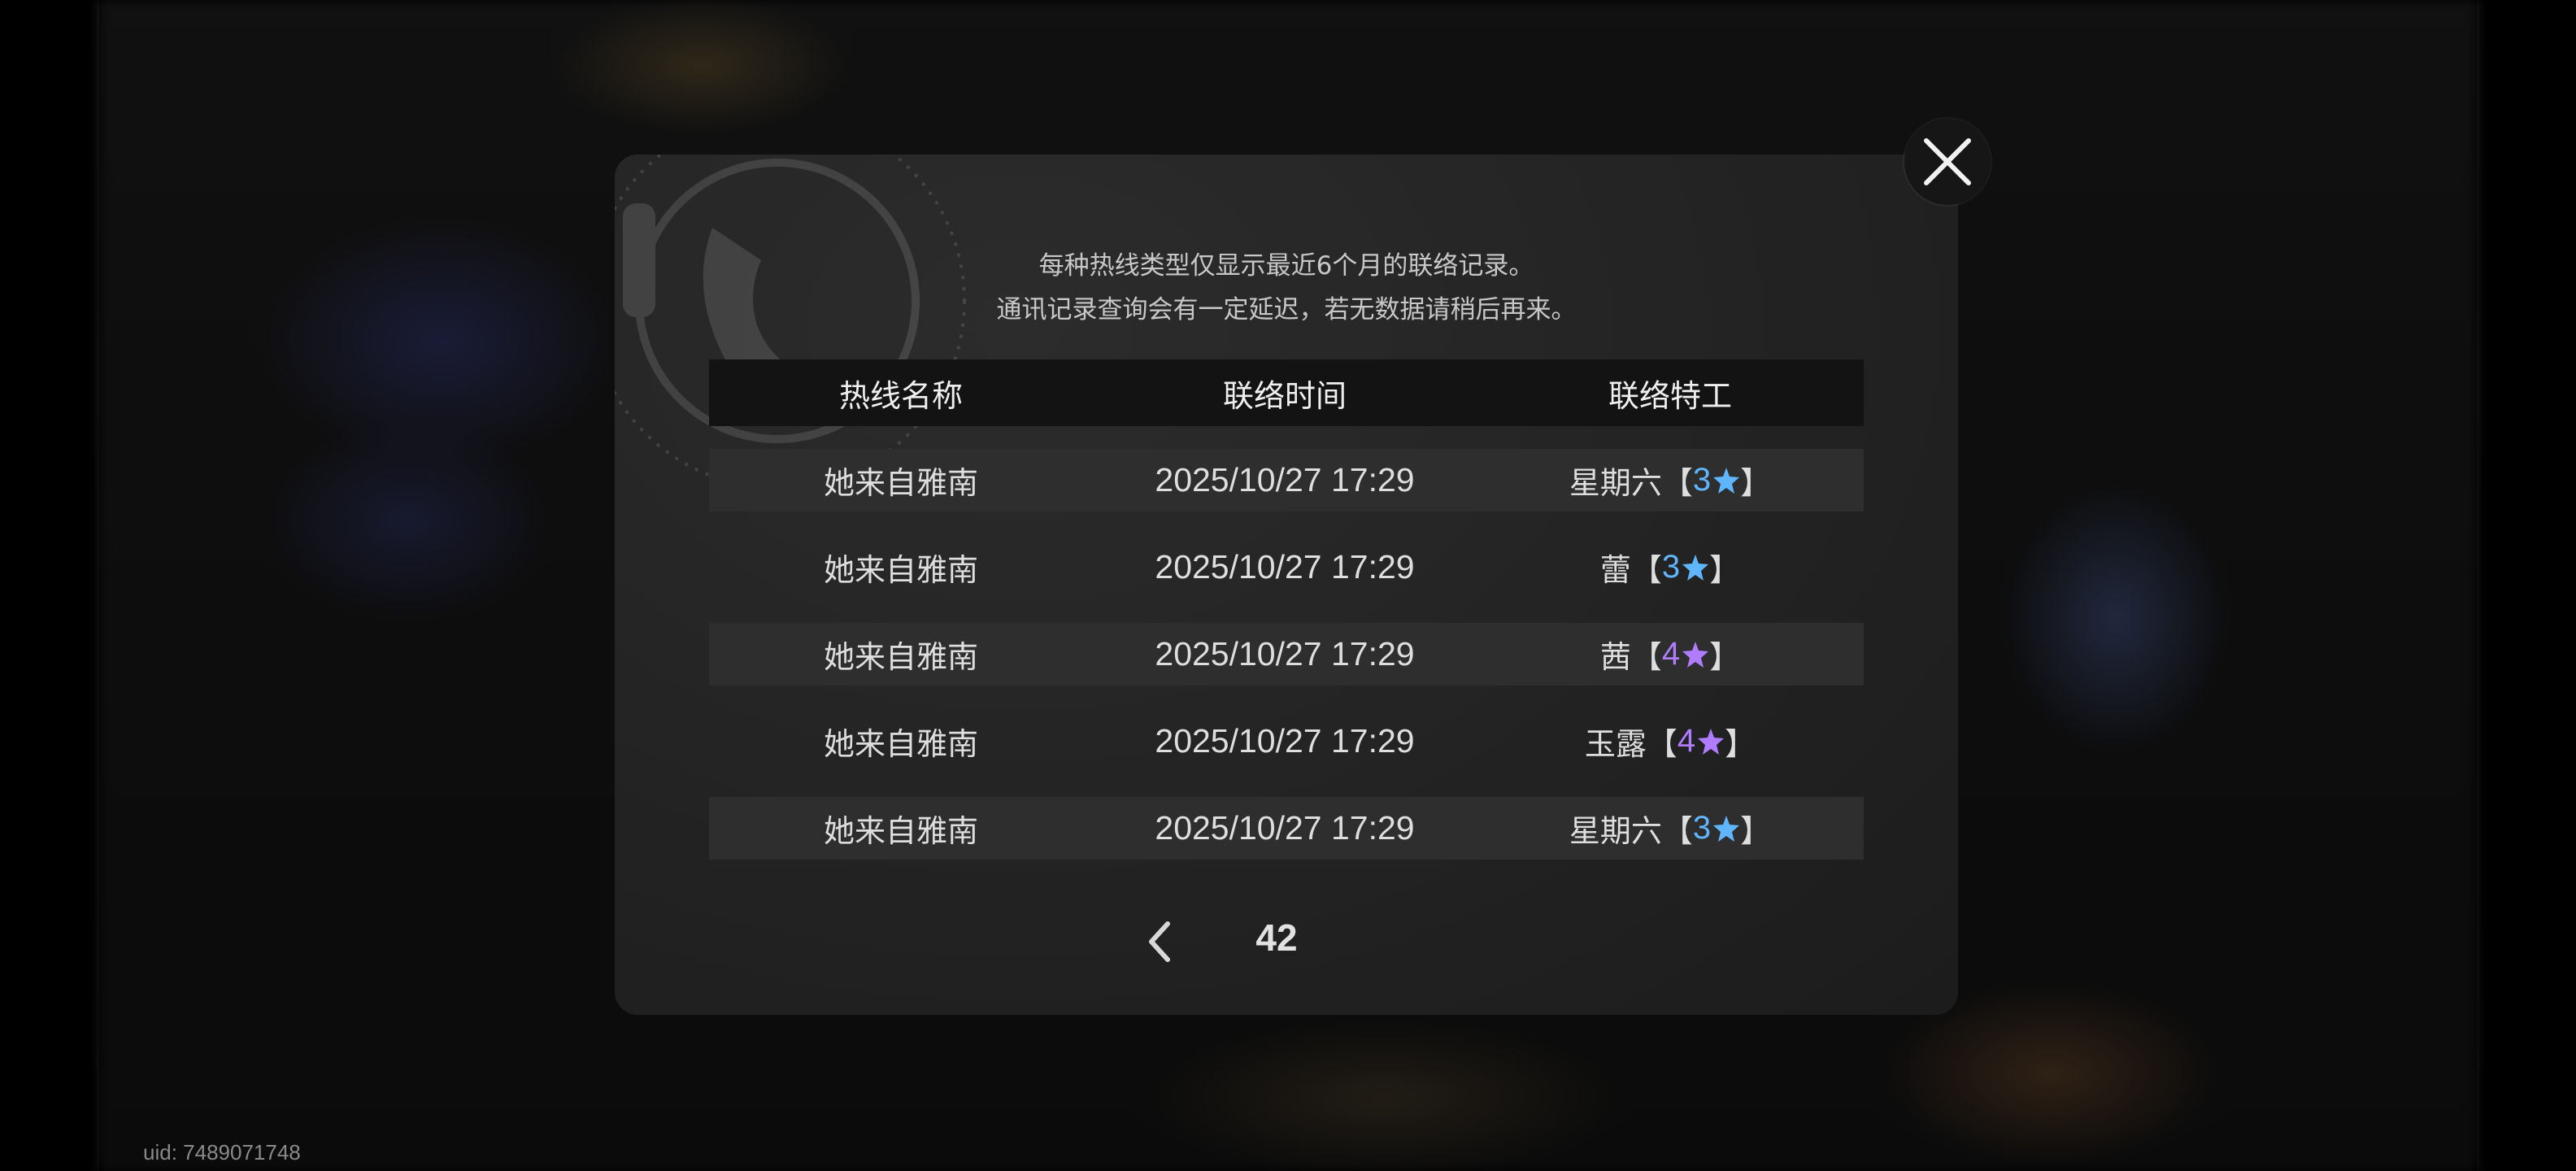  I want to click on agent-cell: 玉露【4 】, so click(1671, 742).